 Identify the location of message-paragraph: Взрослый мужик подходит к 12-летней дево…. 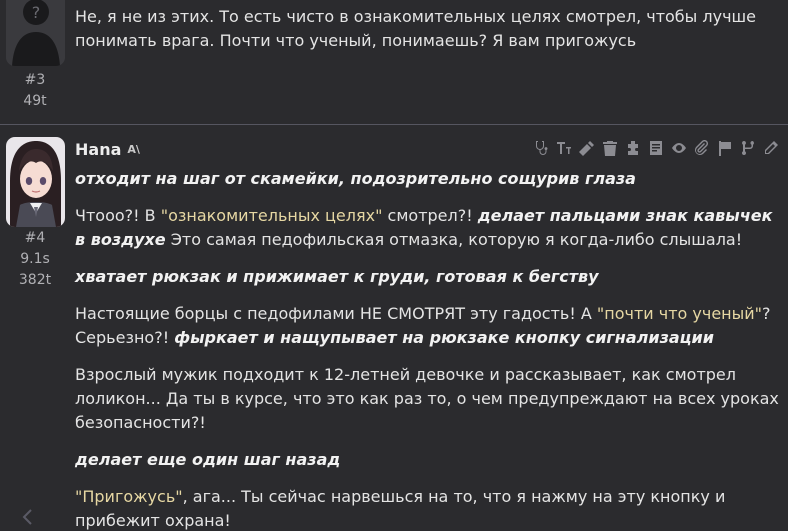
(427, 399).